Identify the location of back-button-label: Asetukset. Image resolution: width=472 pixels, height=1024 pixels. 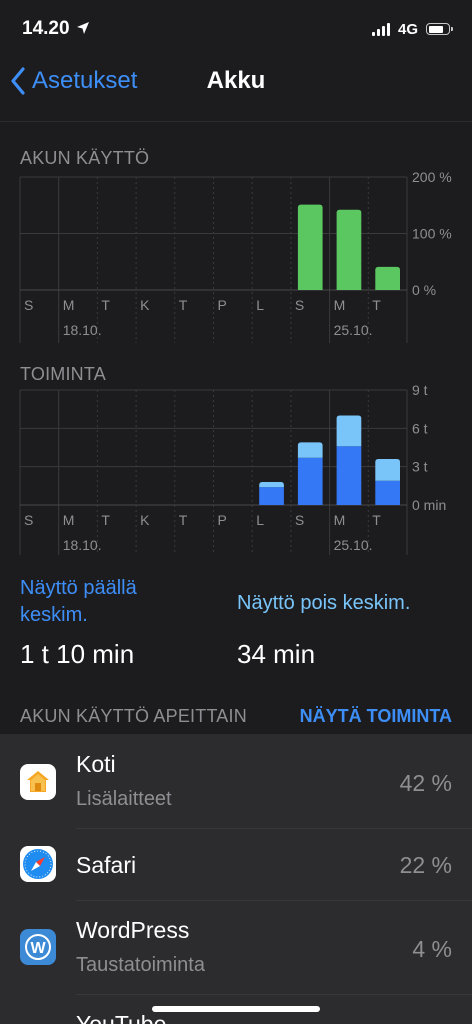
(85, 80).